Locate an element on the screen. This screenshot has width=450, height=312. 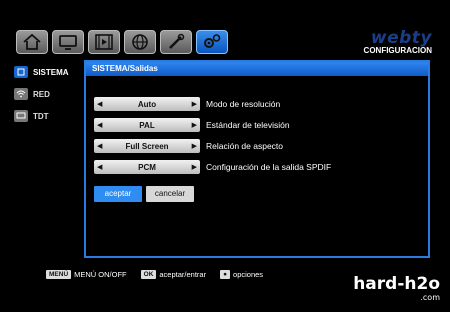
selector-value: PAL is located at coordinates (147, 125).